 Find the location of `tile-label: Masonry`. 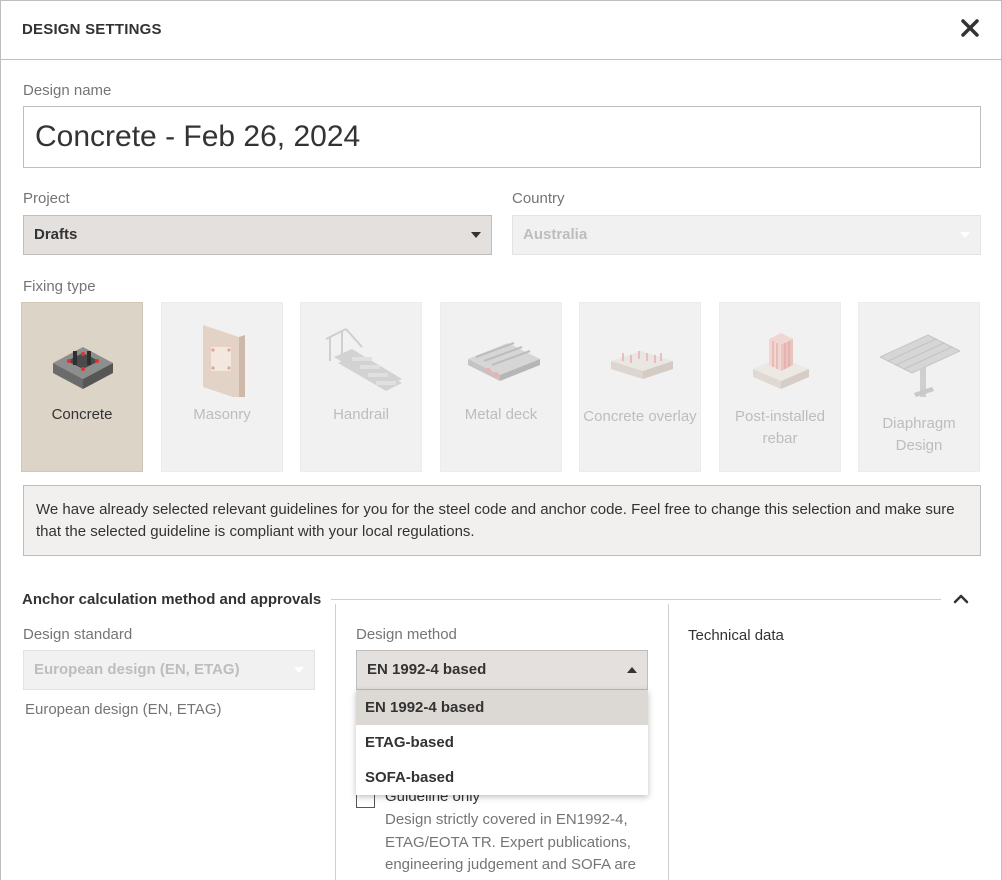

tile-label: Masonry is located at coordinates (222, 414).